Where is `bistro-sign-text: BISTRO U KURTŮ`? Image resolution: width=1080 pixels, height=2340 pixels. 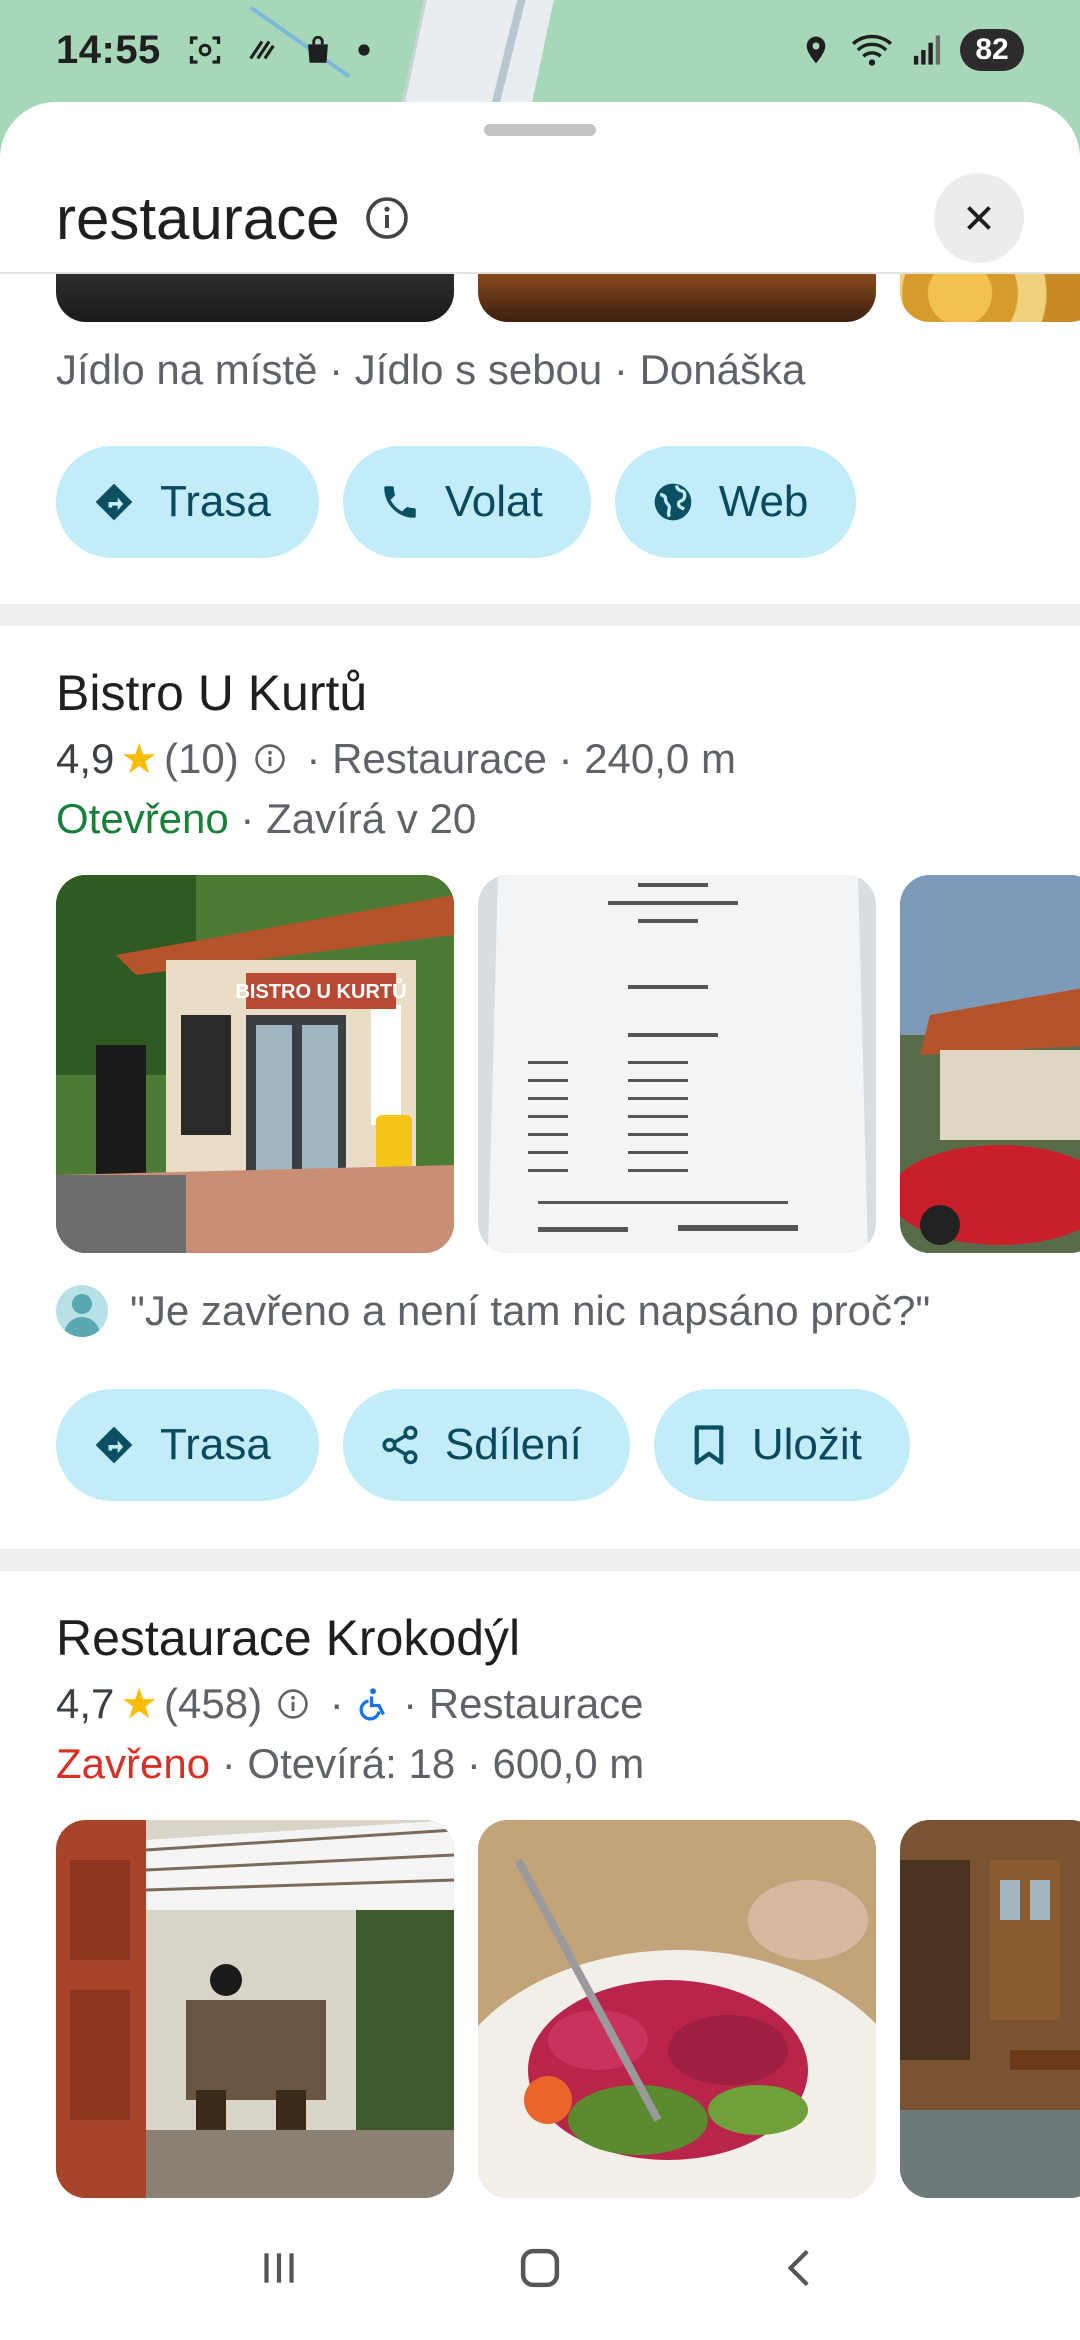
bistro-sign-text: BISTRO U KURTŮ is located at coordinates (320, 990).